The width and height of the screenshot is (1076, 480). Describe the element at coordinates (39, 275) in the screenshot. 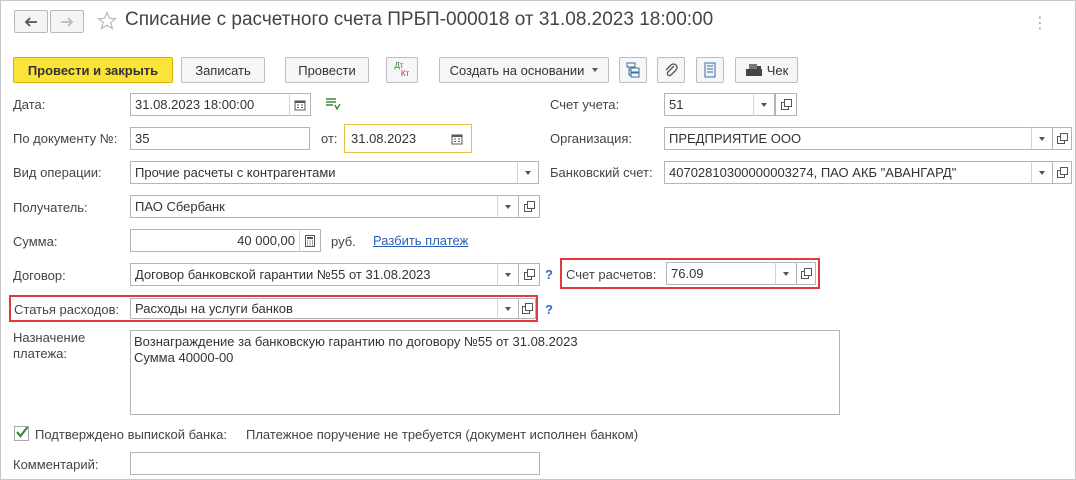

I see `contract-label: Договор:` at that location.